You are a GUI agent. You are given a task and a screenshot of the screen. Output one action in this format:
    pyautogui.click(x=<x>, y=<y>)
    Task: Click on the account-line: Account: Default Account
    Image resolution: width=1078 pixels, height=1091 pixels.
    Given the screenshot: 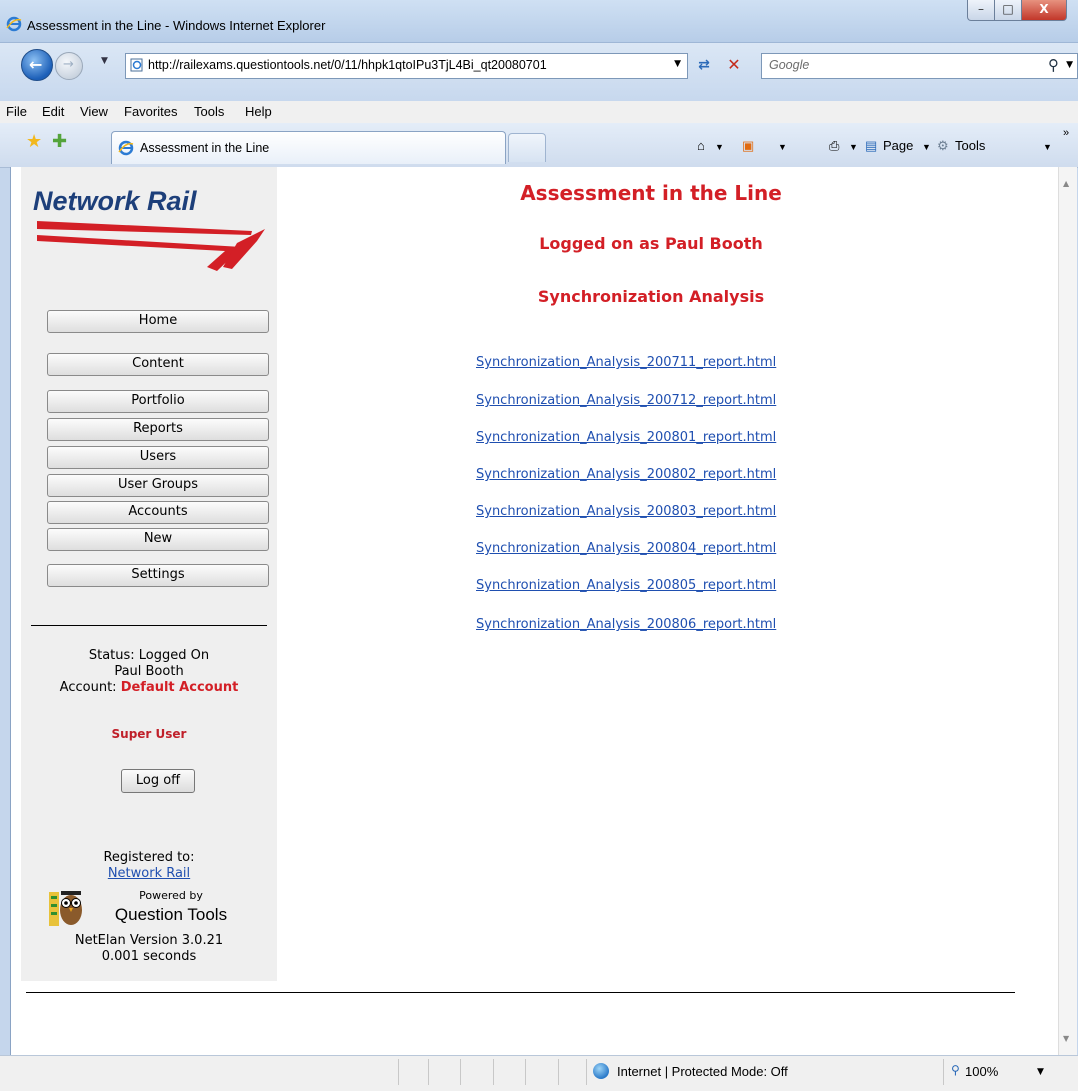 What is the action you would take?
    pyautogui.click(x=149, y=688)
    